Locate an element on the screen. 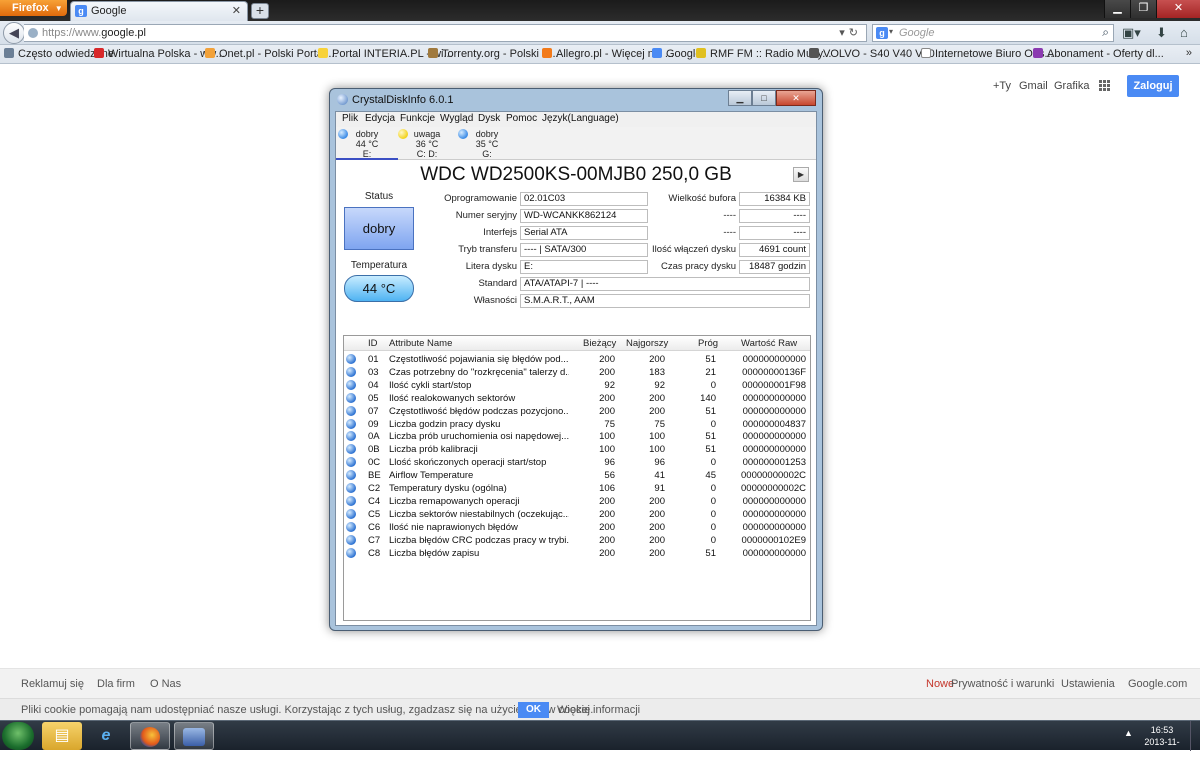  attr-name: Temperatury dysku (ogólna) is located at coordinates (448, 488).